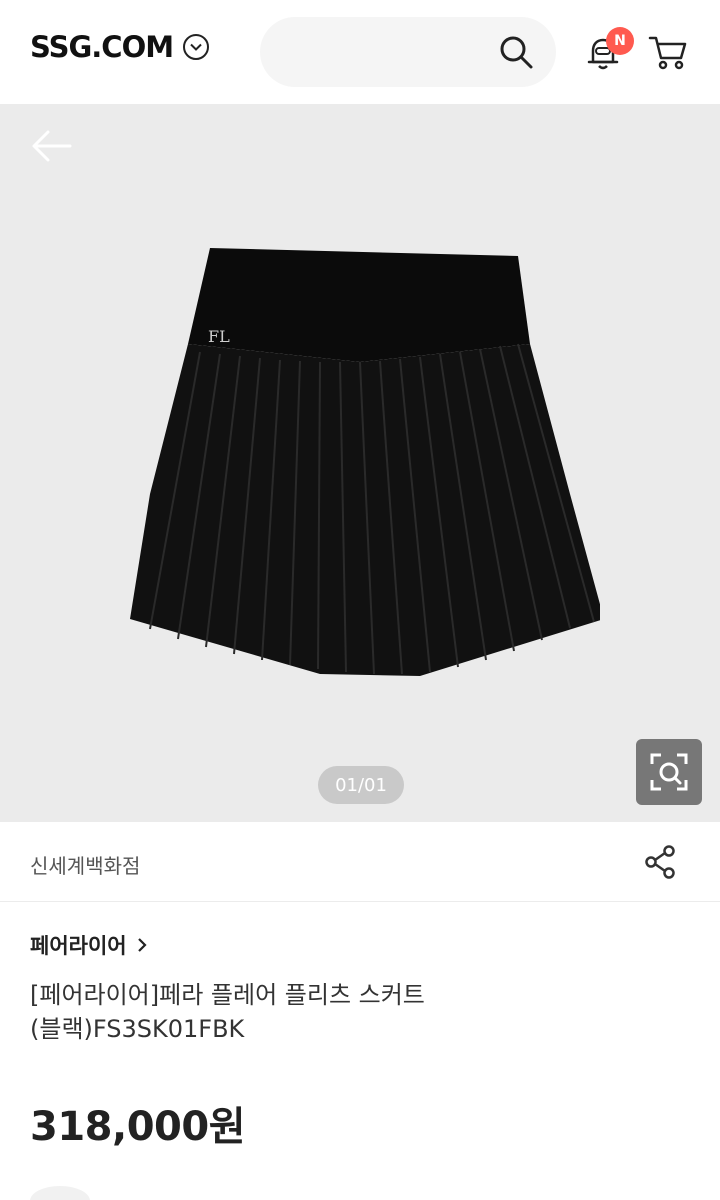 The width and height of the screenshot is (720, 1200). What do you see at coordinates (138, 1127) in the screenshot?
I see `product-price: 318,000원` at bounding box center [138, 1127].